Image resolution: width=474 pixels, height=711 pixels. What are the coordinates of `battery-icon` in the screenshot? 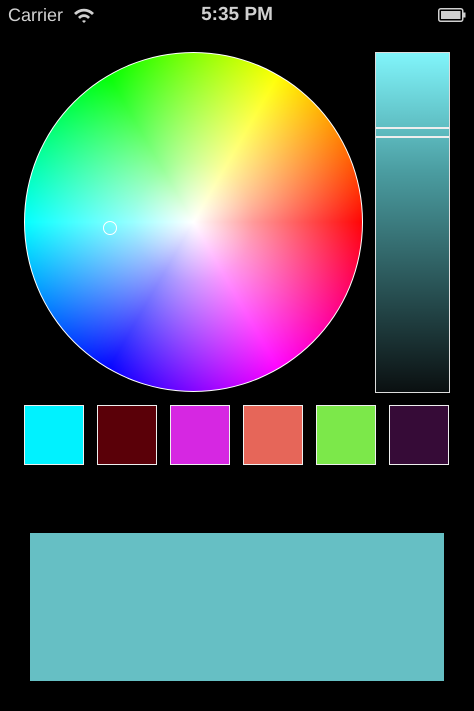 It's located at (452, 15).